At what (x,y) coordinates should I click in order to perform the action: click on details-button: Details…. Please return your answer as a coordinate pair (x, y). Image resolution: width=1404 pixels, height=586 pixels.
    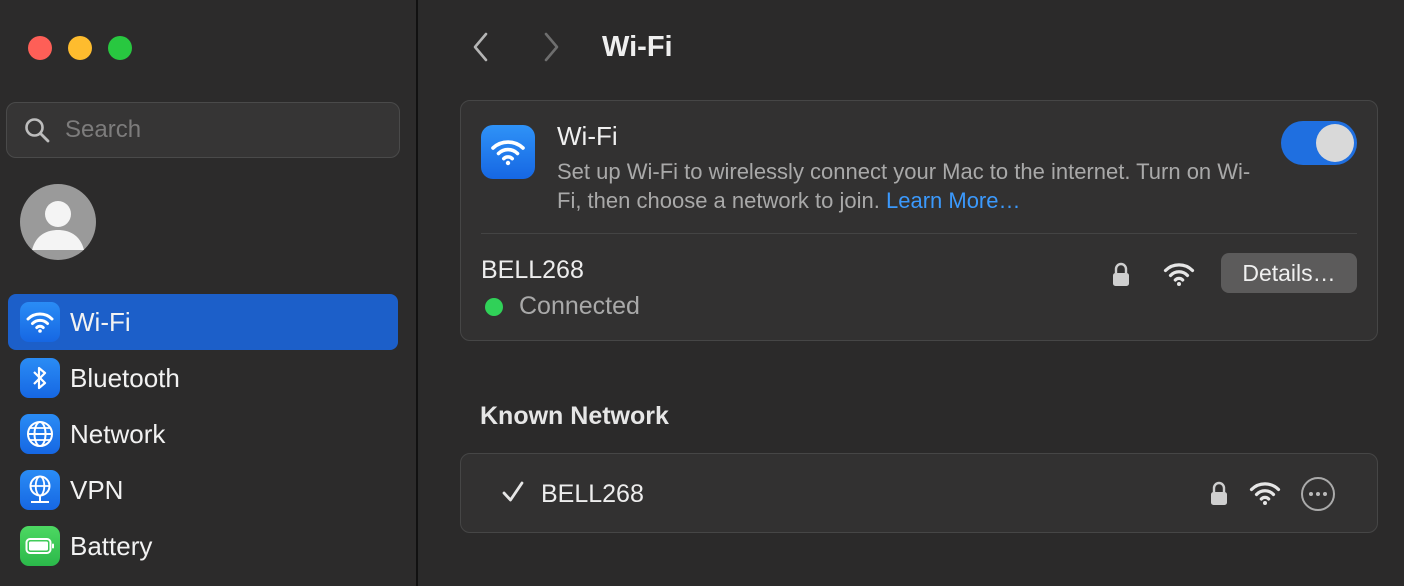
    Looking at the image, I should click on (1289, 273).